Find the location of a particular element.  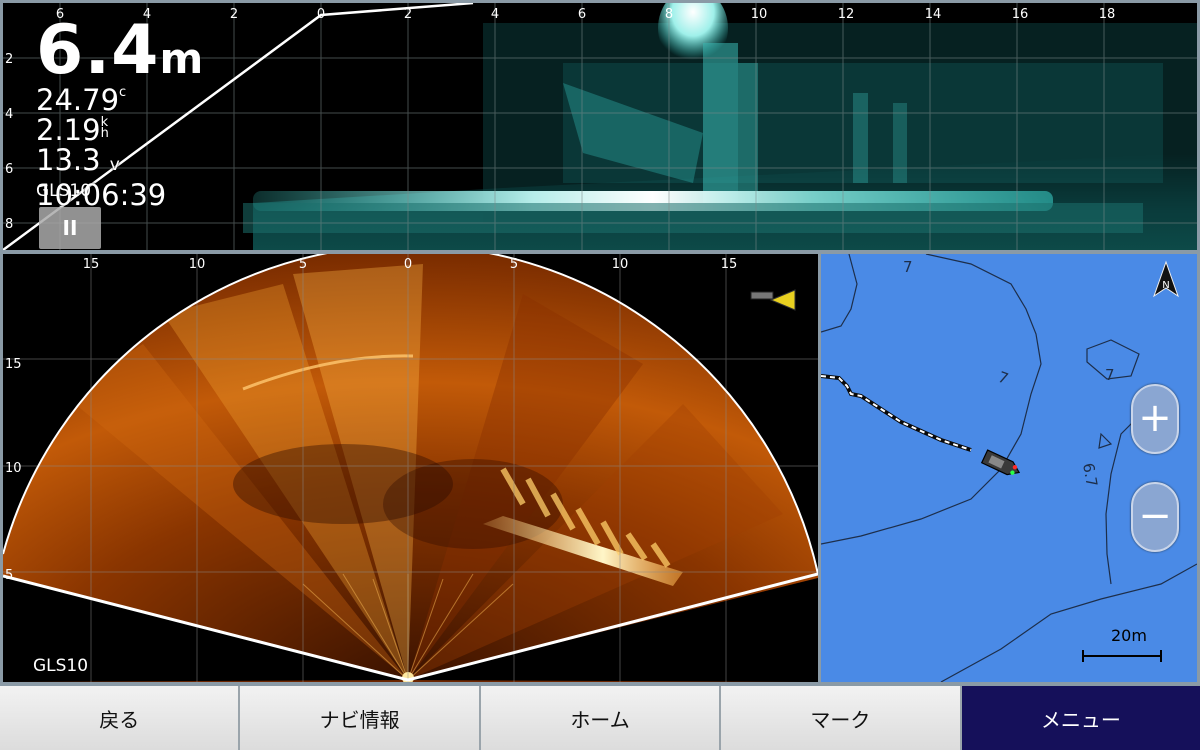

track-dashes is located at coordinates (896, 413).